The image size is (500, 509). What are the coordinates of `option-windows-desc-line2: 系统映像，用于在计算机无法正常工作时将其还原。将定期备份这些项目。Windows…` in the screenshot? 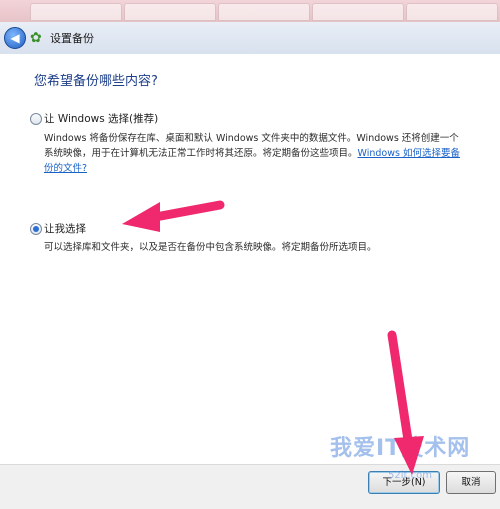 It's located at (269, 153).